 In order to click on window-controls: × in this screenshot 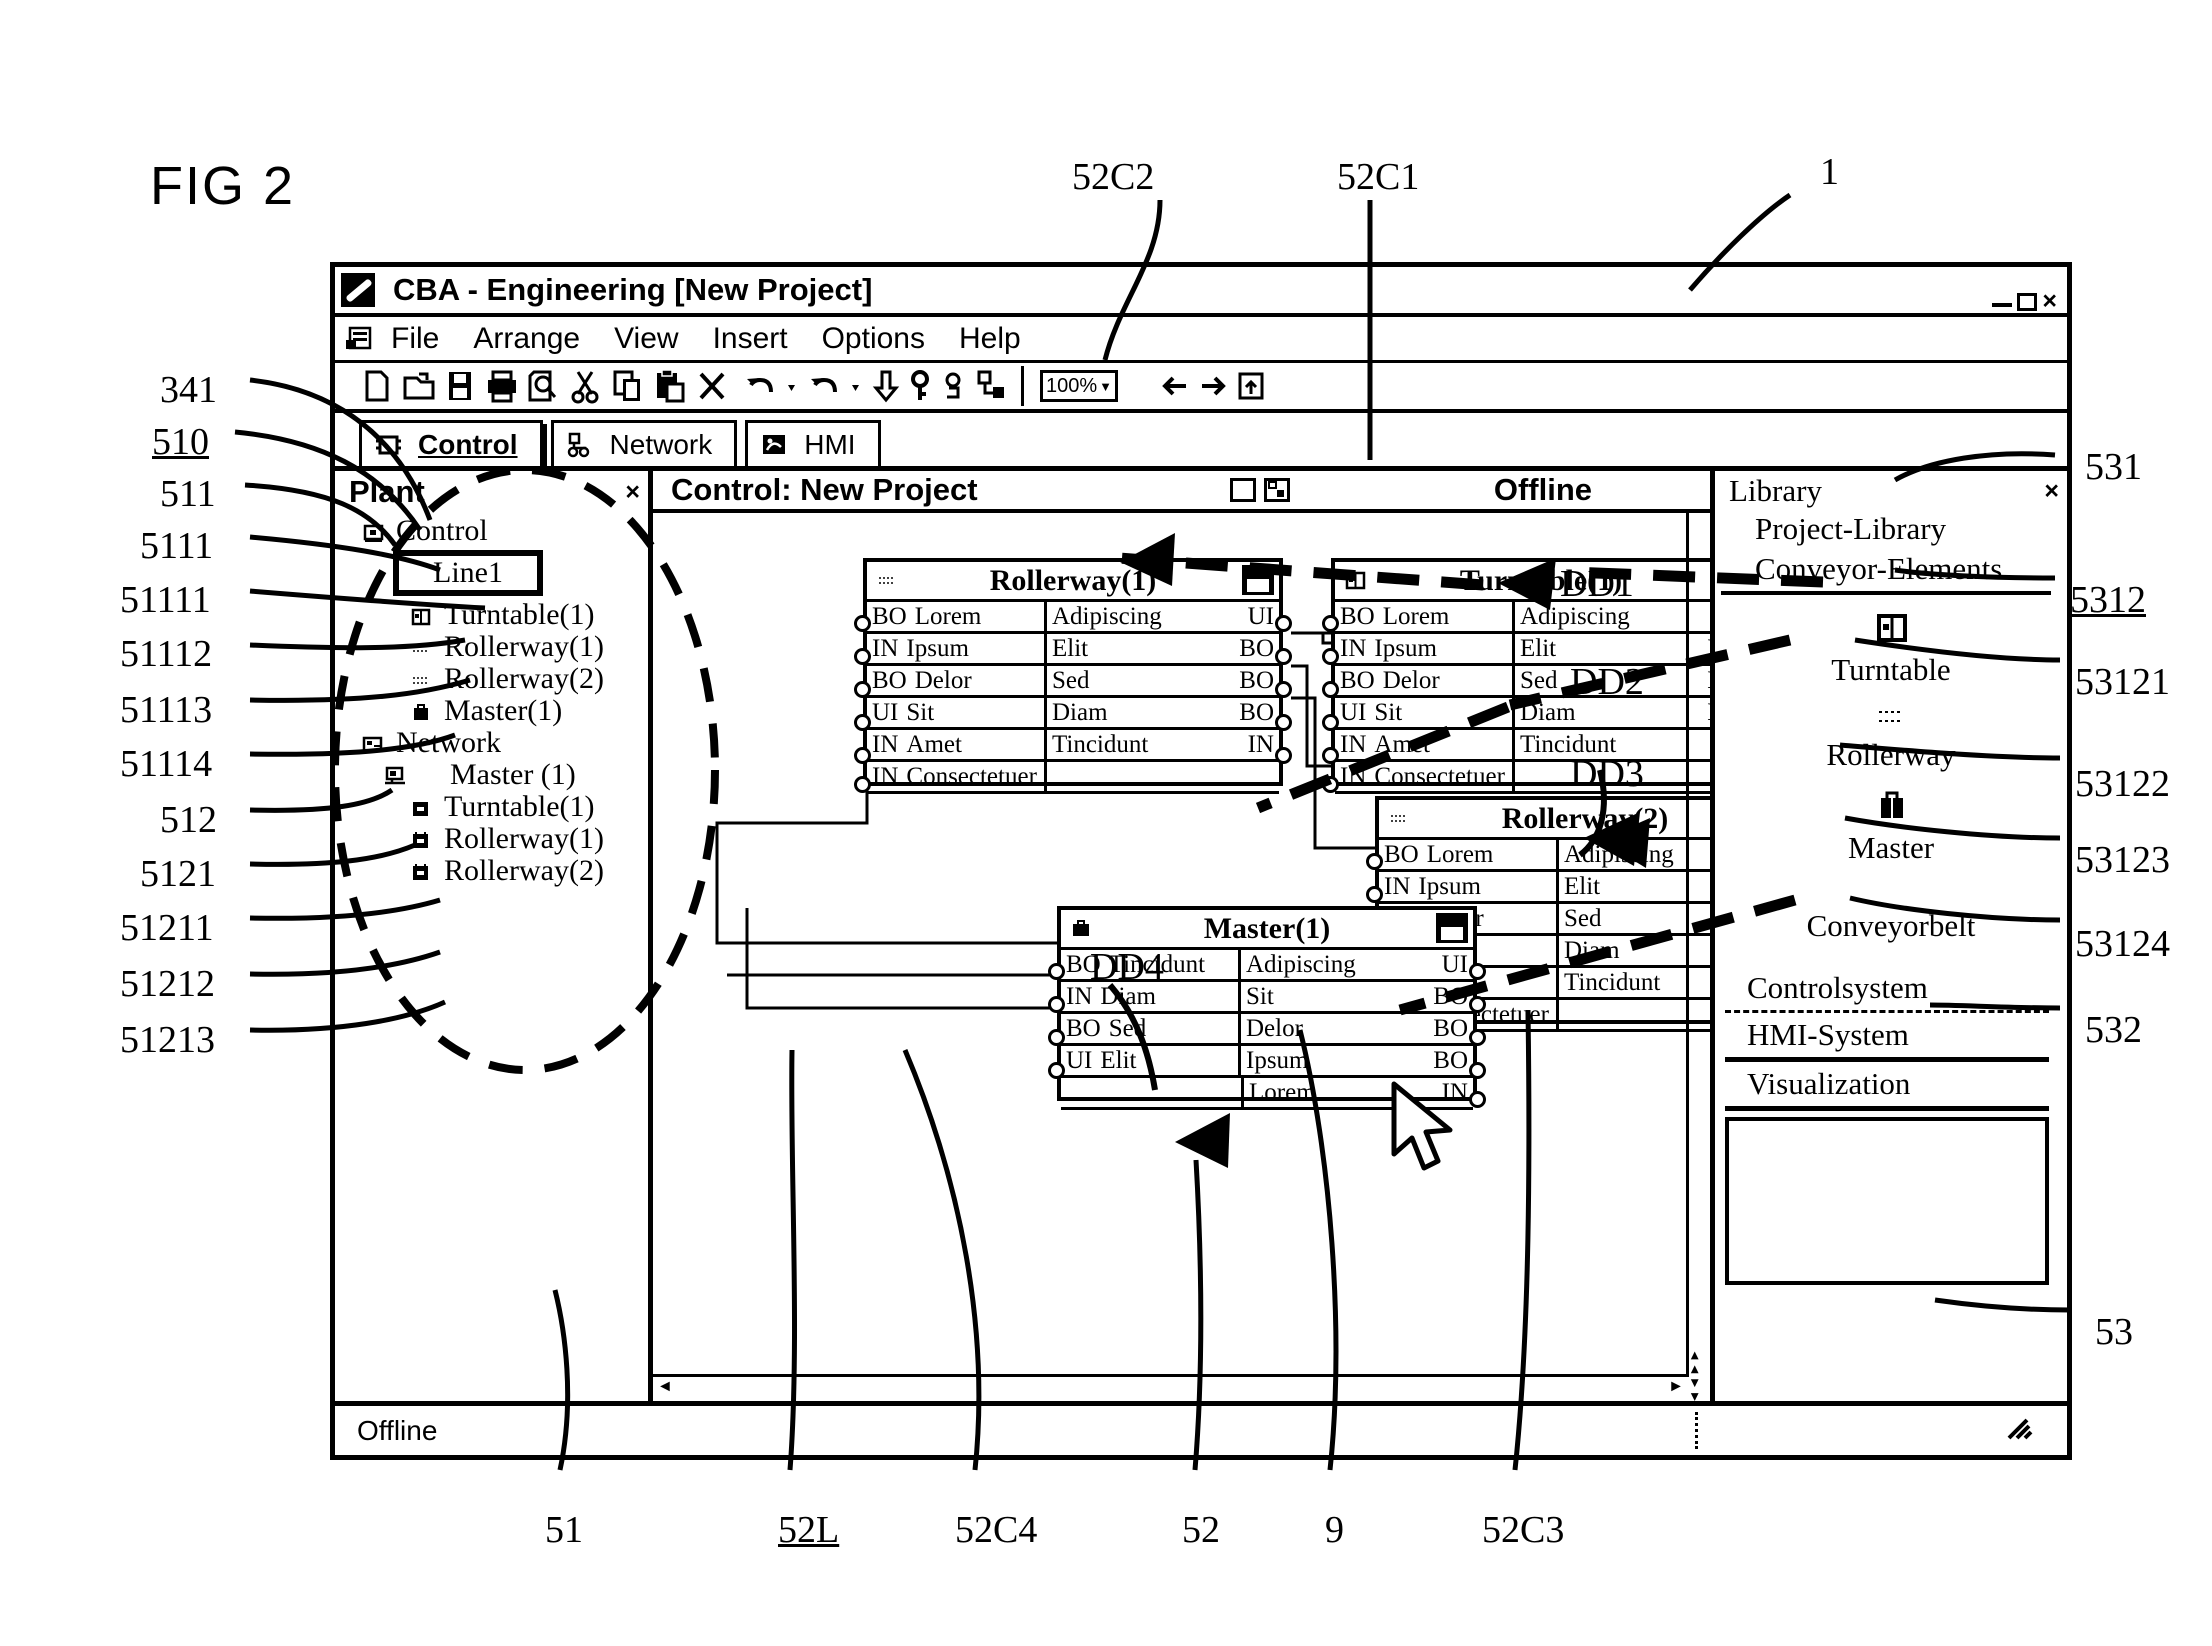, I will do `click(2024, 301)`.